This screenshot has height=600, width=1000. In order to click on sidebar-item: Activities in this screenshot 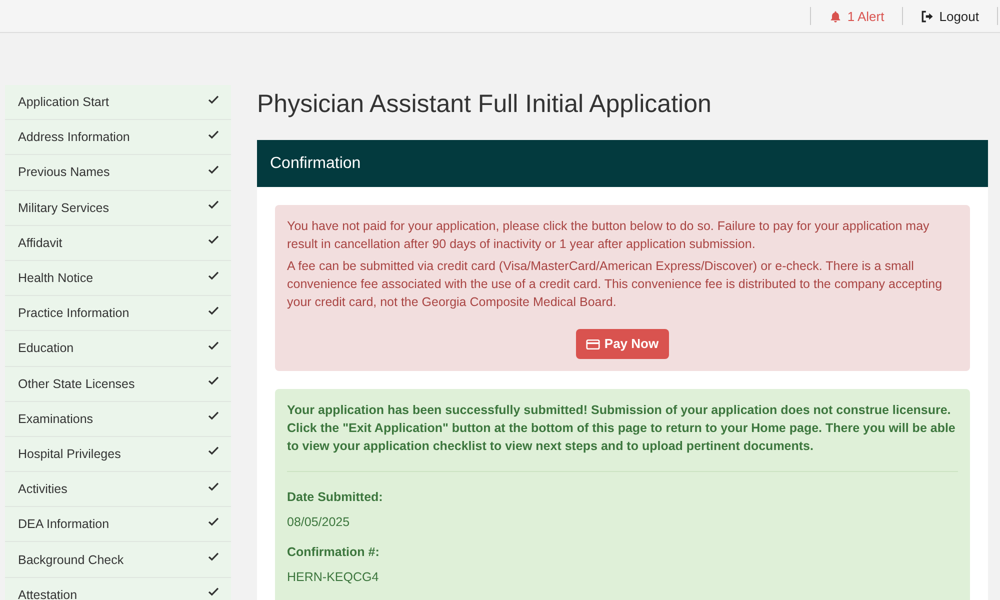, I will do `click(118, 490)`.